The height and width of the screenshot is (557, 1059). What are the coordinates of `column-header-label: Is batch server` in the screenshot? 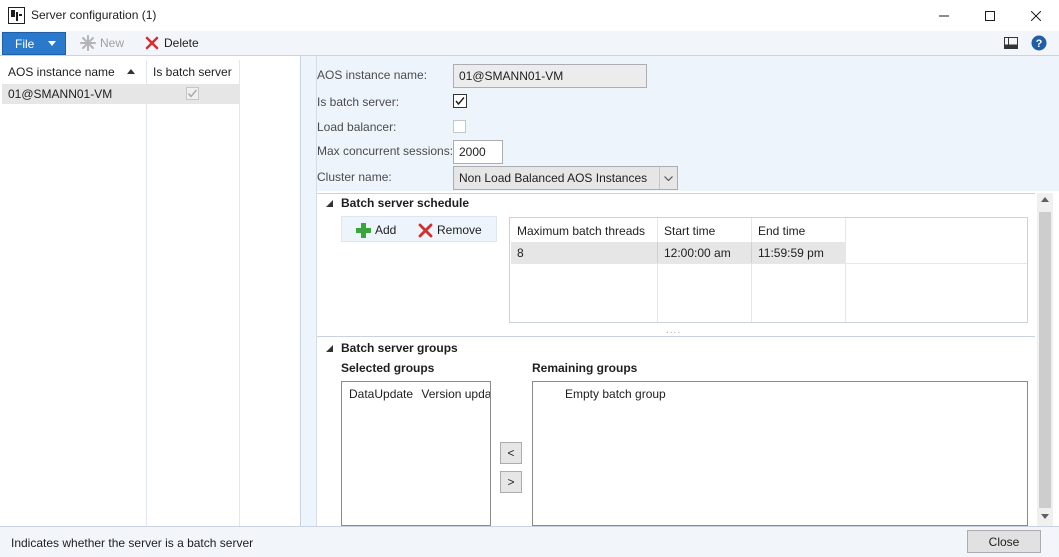 It's located at (192, 72).